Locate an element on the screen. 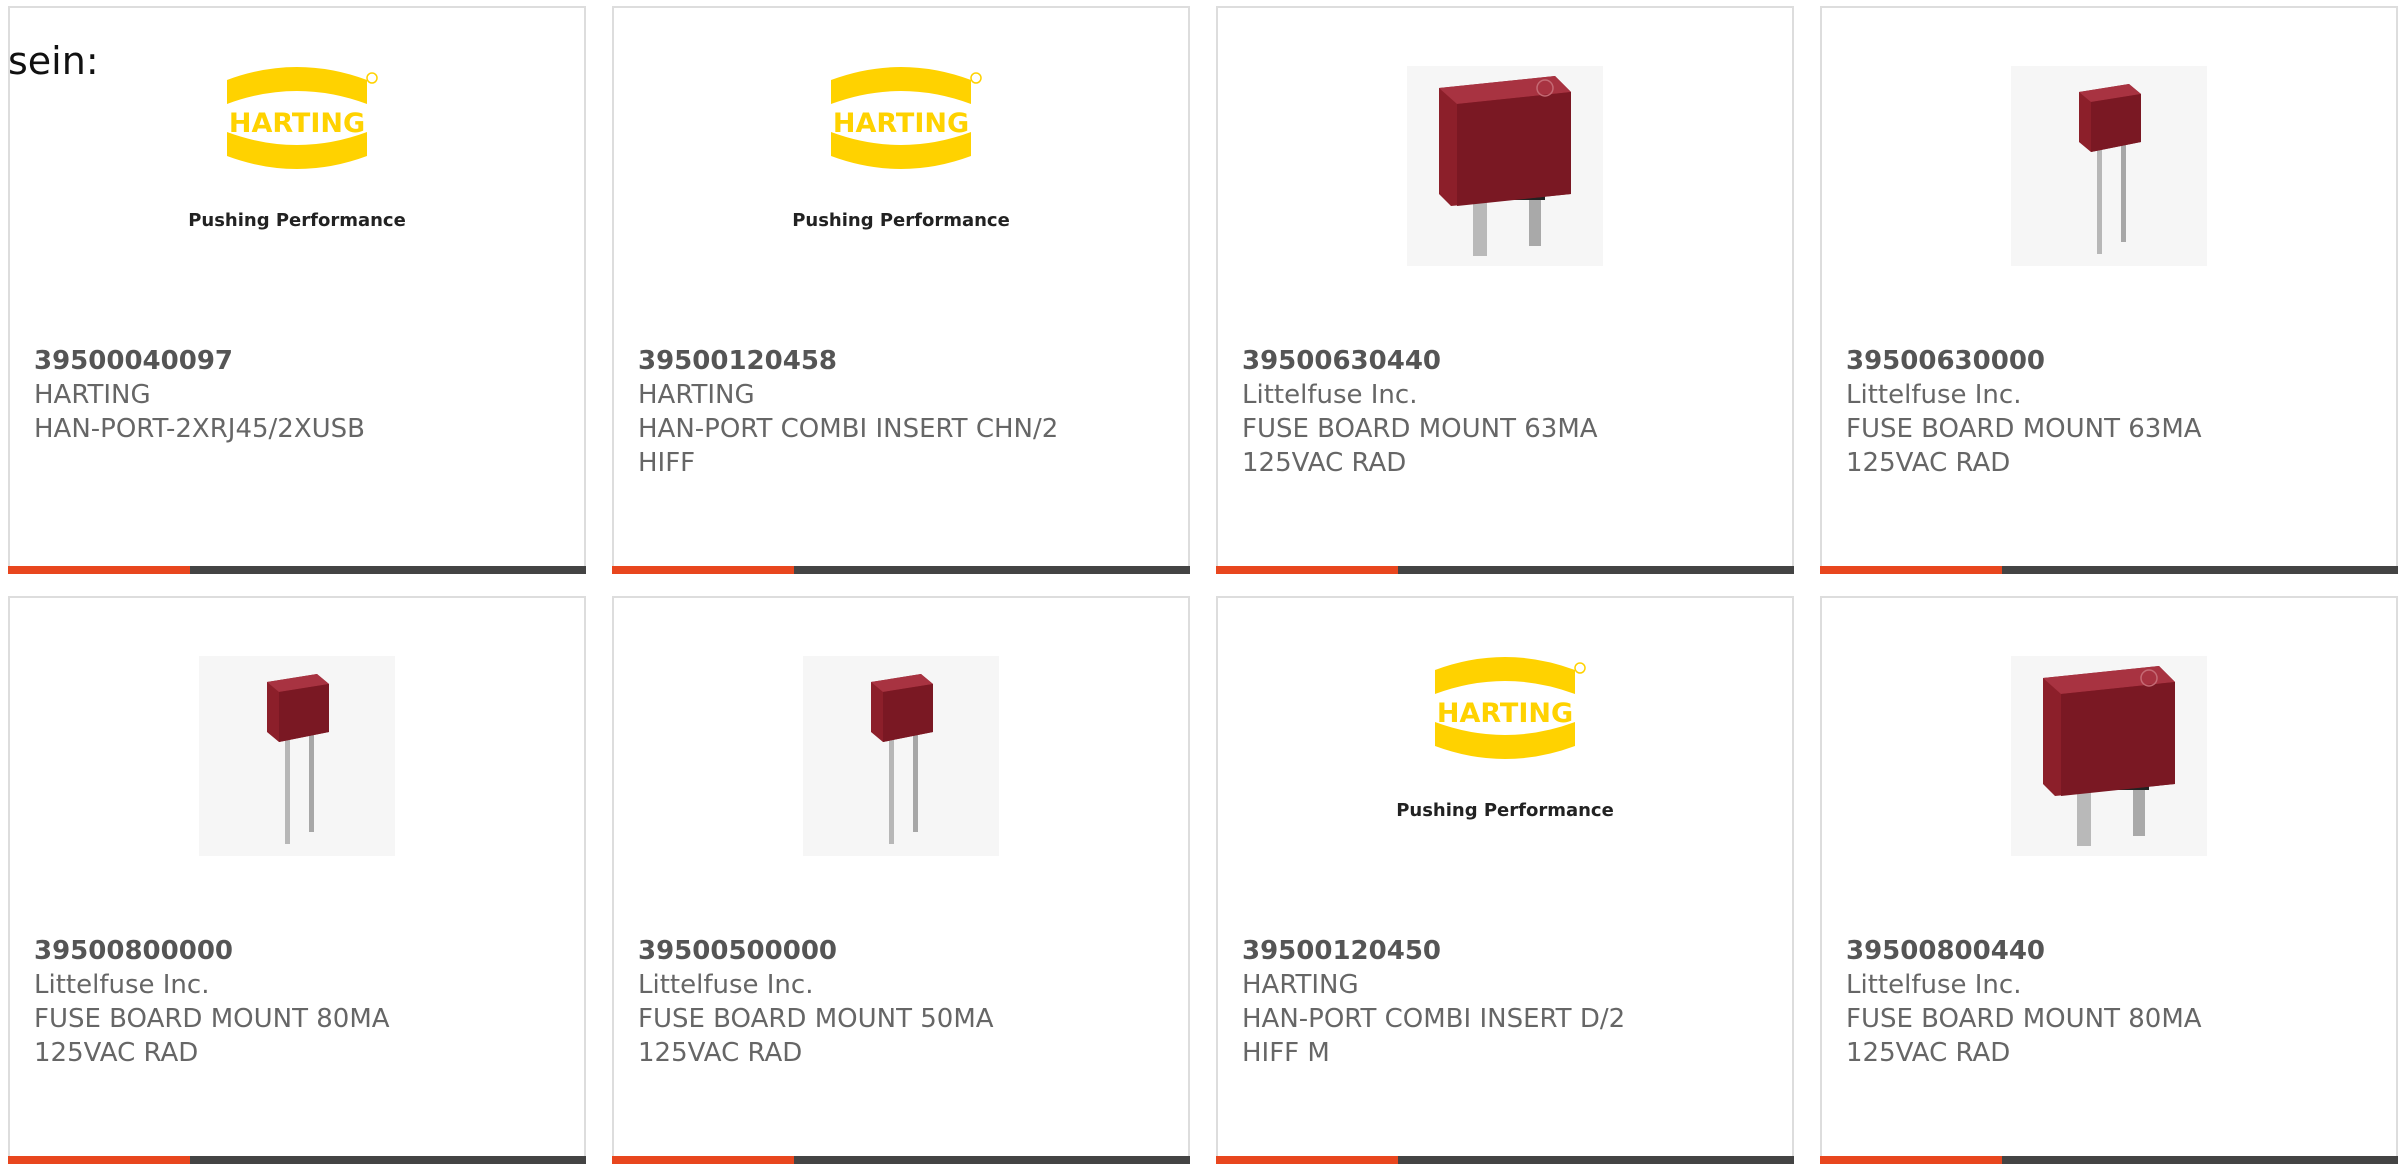 Image resolution: width=2400 pixels, height=1164 pixels. product-part-number: 39500800000 is located at coordinates (299, 951).